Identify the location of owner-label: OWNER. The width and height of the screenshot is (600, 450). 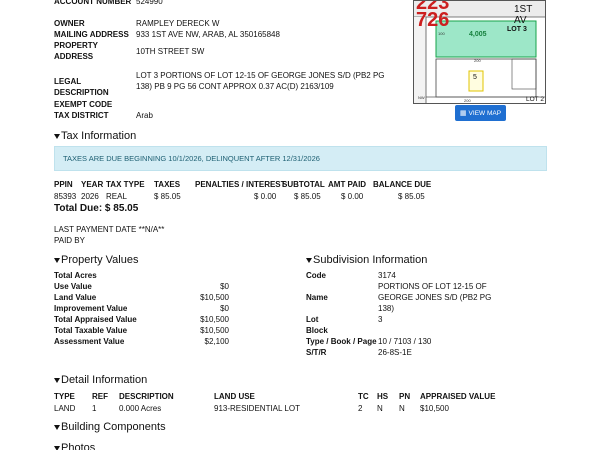
(69, 23).